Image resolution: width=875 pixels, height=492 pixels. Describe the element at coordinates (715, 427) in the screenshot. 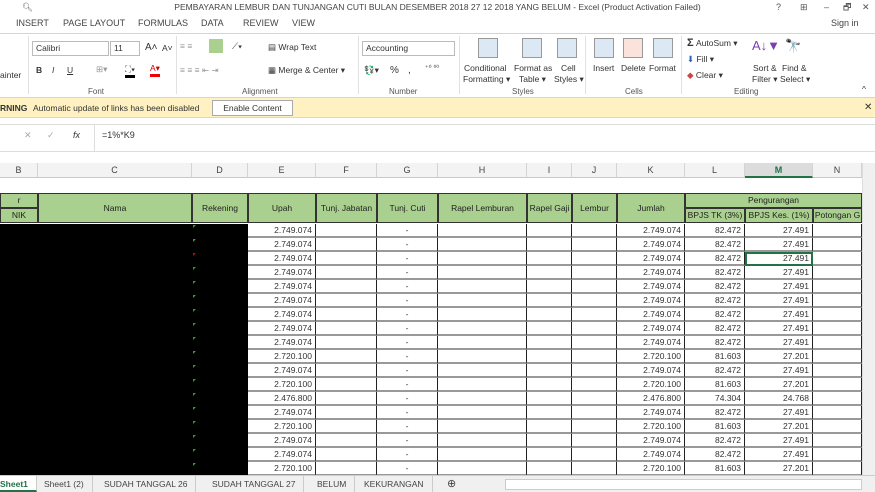

I see `cell-tk: 81.603` at that location.